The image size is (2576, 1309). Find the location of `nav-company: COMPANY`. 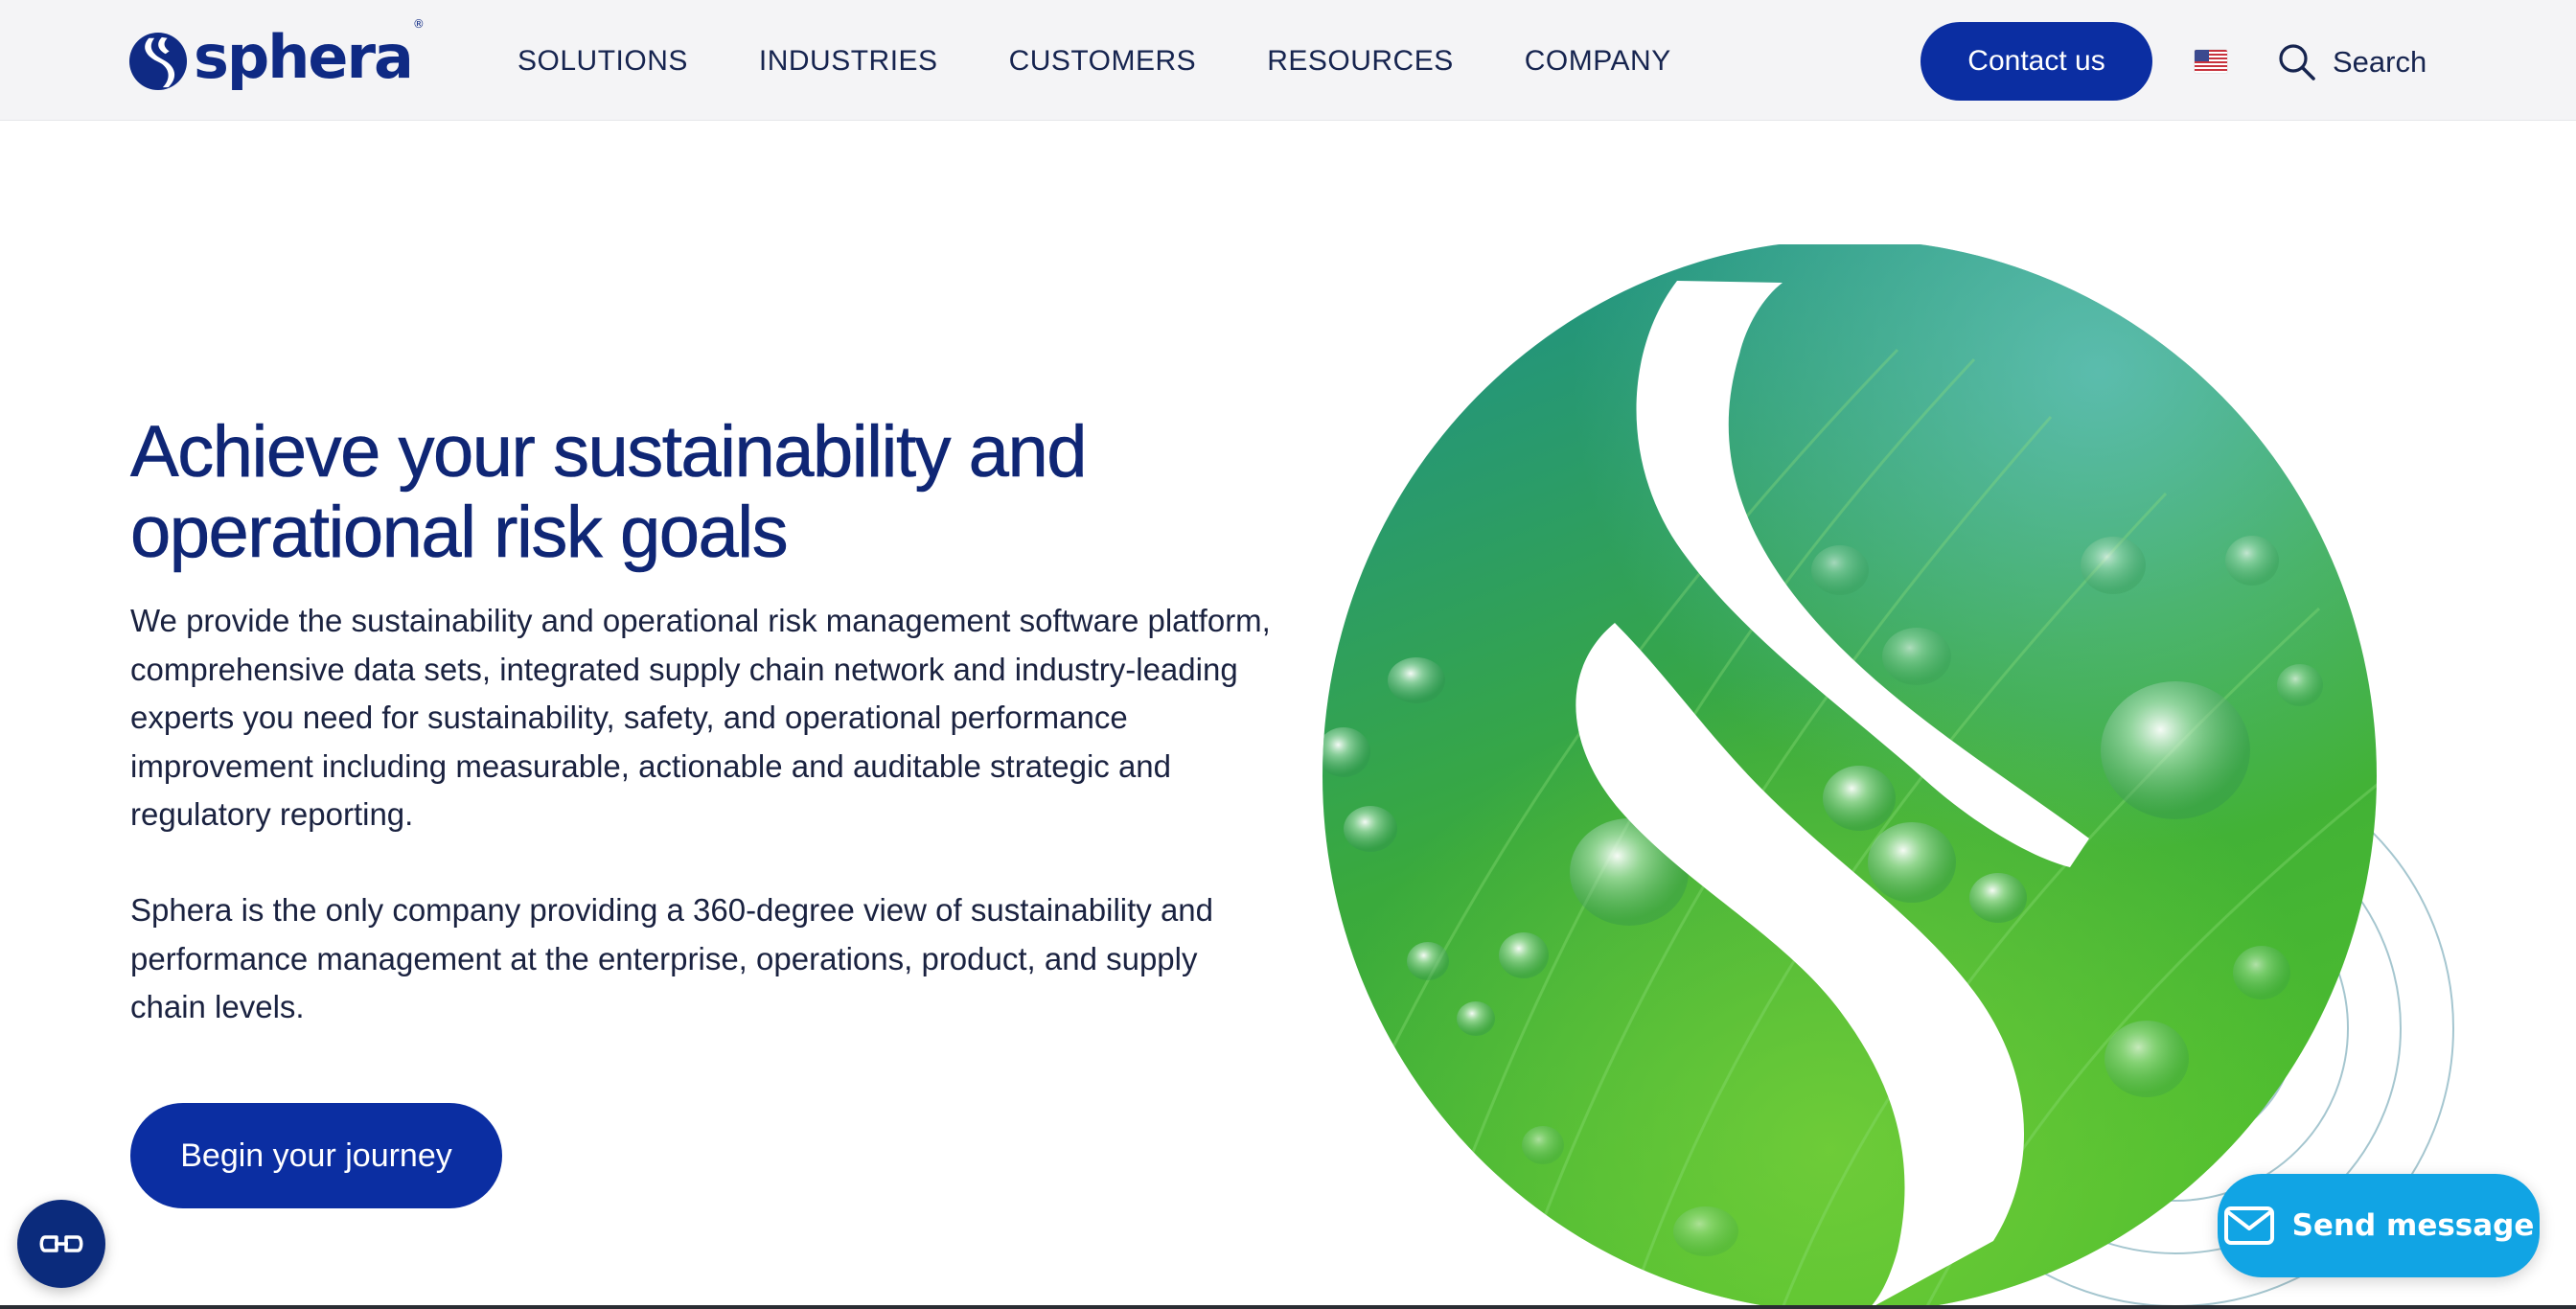

nav-company: COMPANY is located at coordinates (1598, 61).